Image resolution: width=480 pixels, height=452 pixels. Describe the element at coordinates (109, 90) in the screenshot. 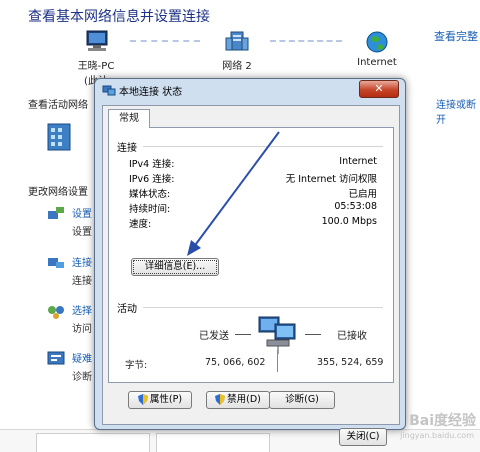

I see `network-connection-icon` at that location.